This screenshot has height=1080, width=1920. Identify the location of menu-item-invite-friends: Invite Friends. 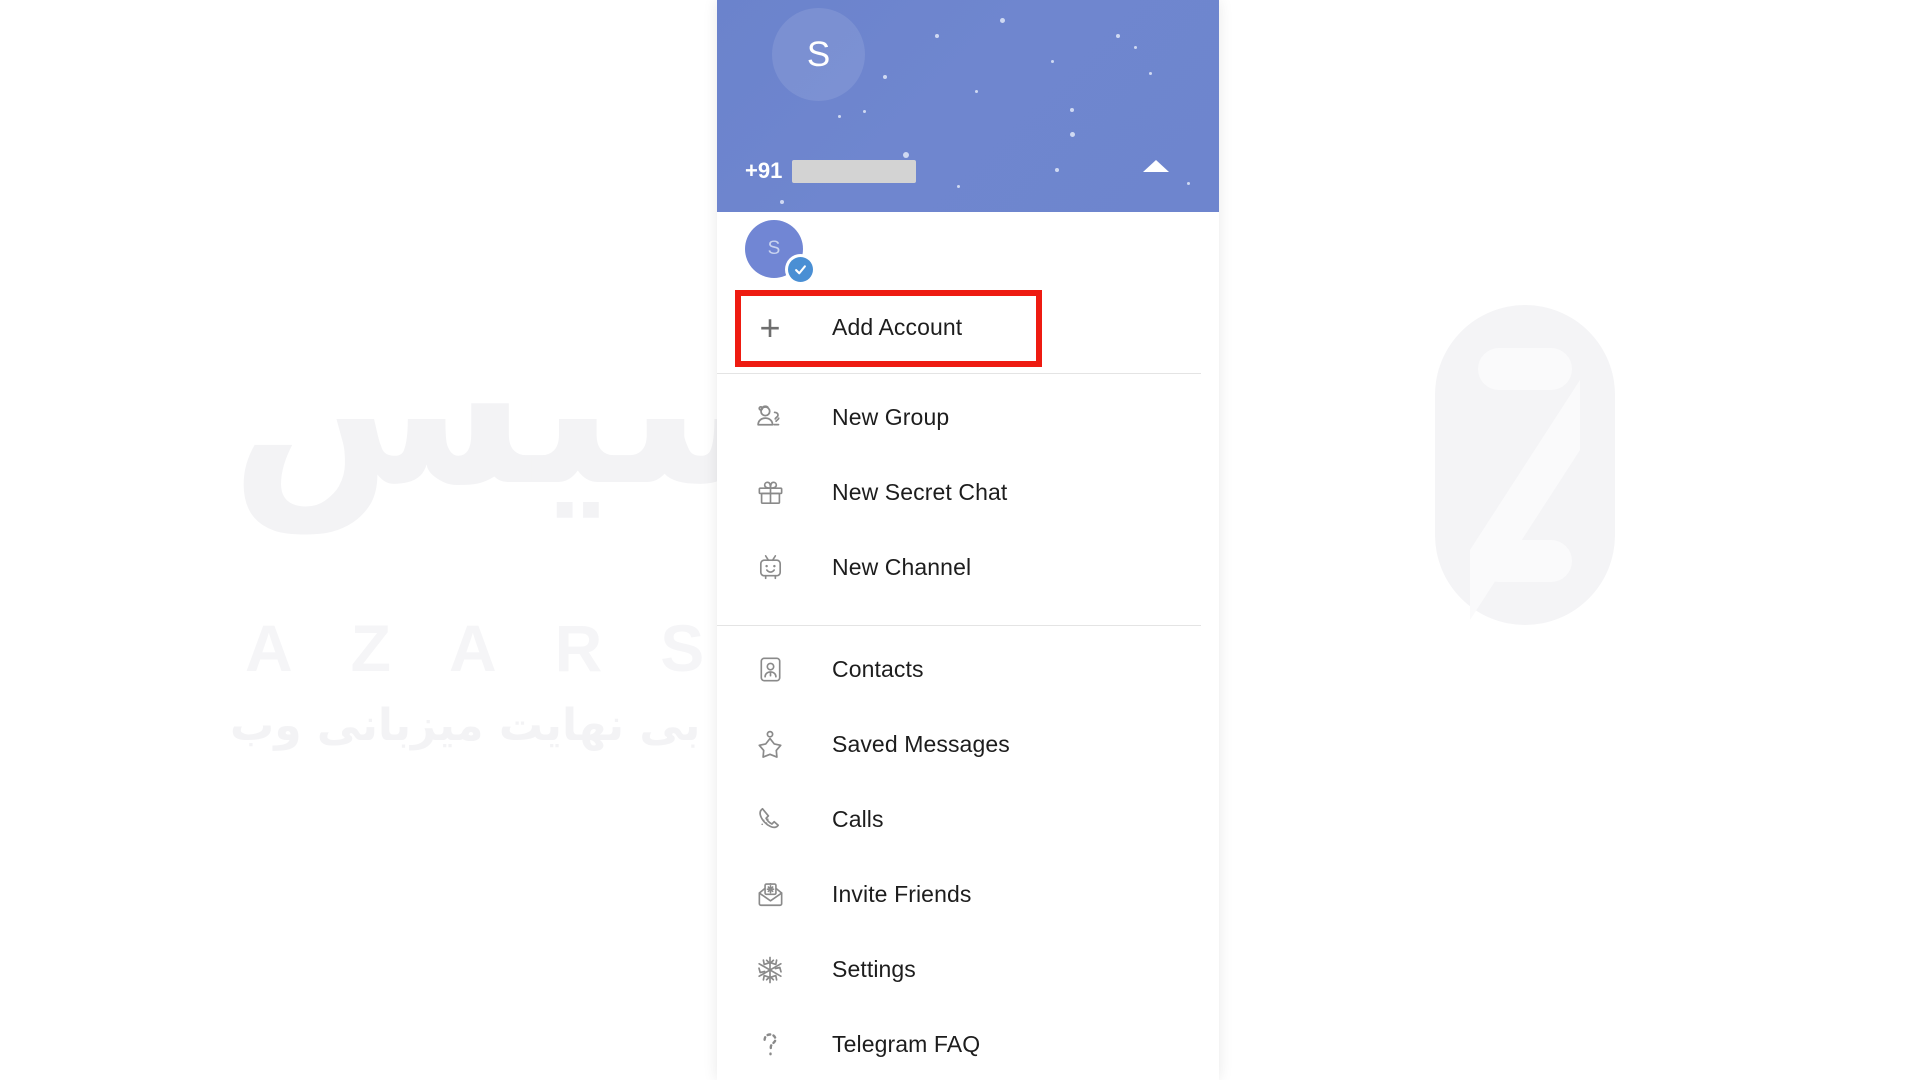
(968, 894).